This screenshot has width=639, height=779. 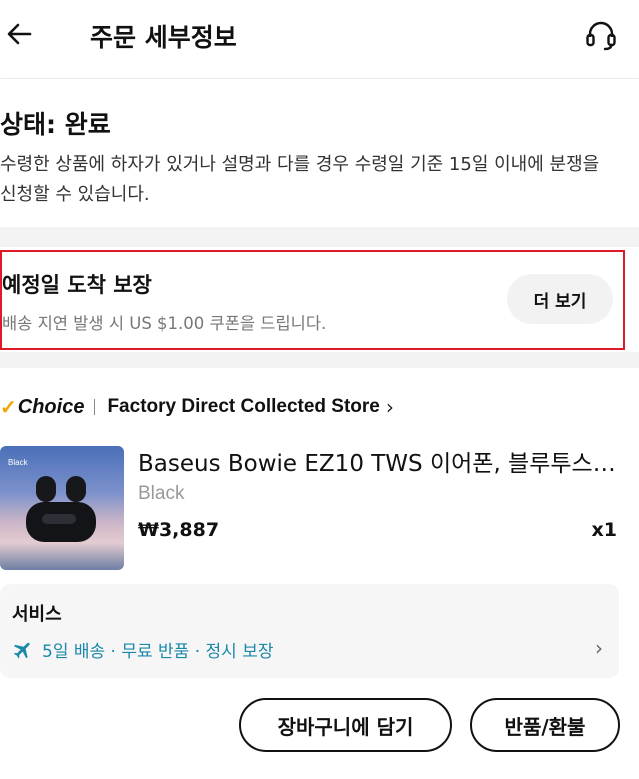 I want to click on status-title: 상태: 완료, so click(x=55, y=124).